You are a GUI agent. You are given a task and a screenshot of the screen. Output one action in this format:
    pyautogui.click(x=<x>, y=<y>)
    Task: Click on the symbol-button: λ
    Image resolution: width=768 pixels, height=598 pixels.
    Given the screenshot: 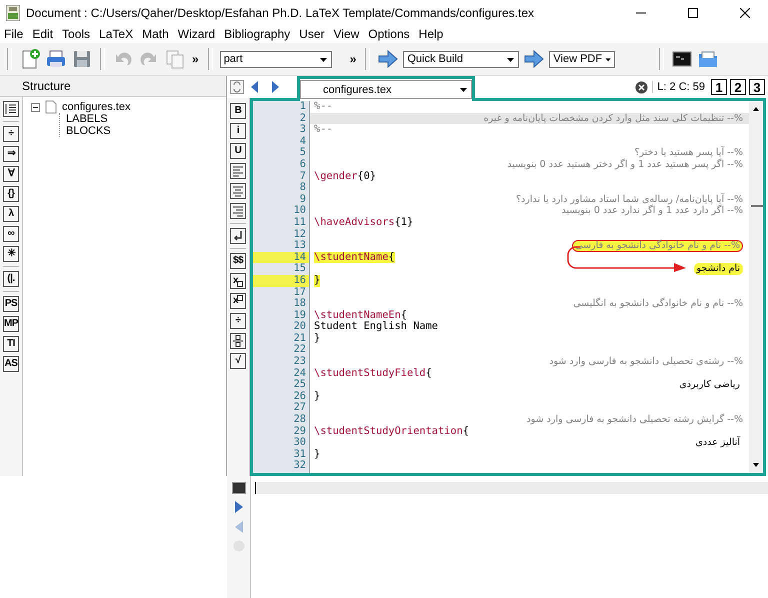 What is the action you would take?
    pyautogui.click(x=11, y=214)
    